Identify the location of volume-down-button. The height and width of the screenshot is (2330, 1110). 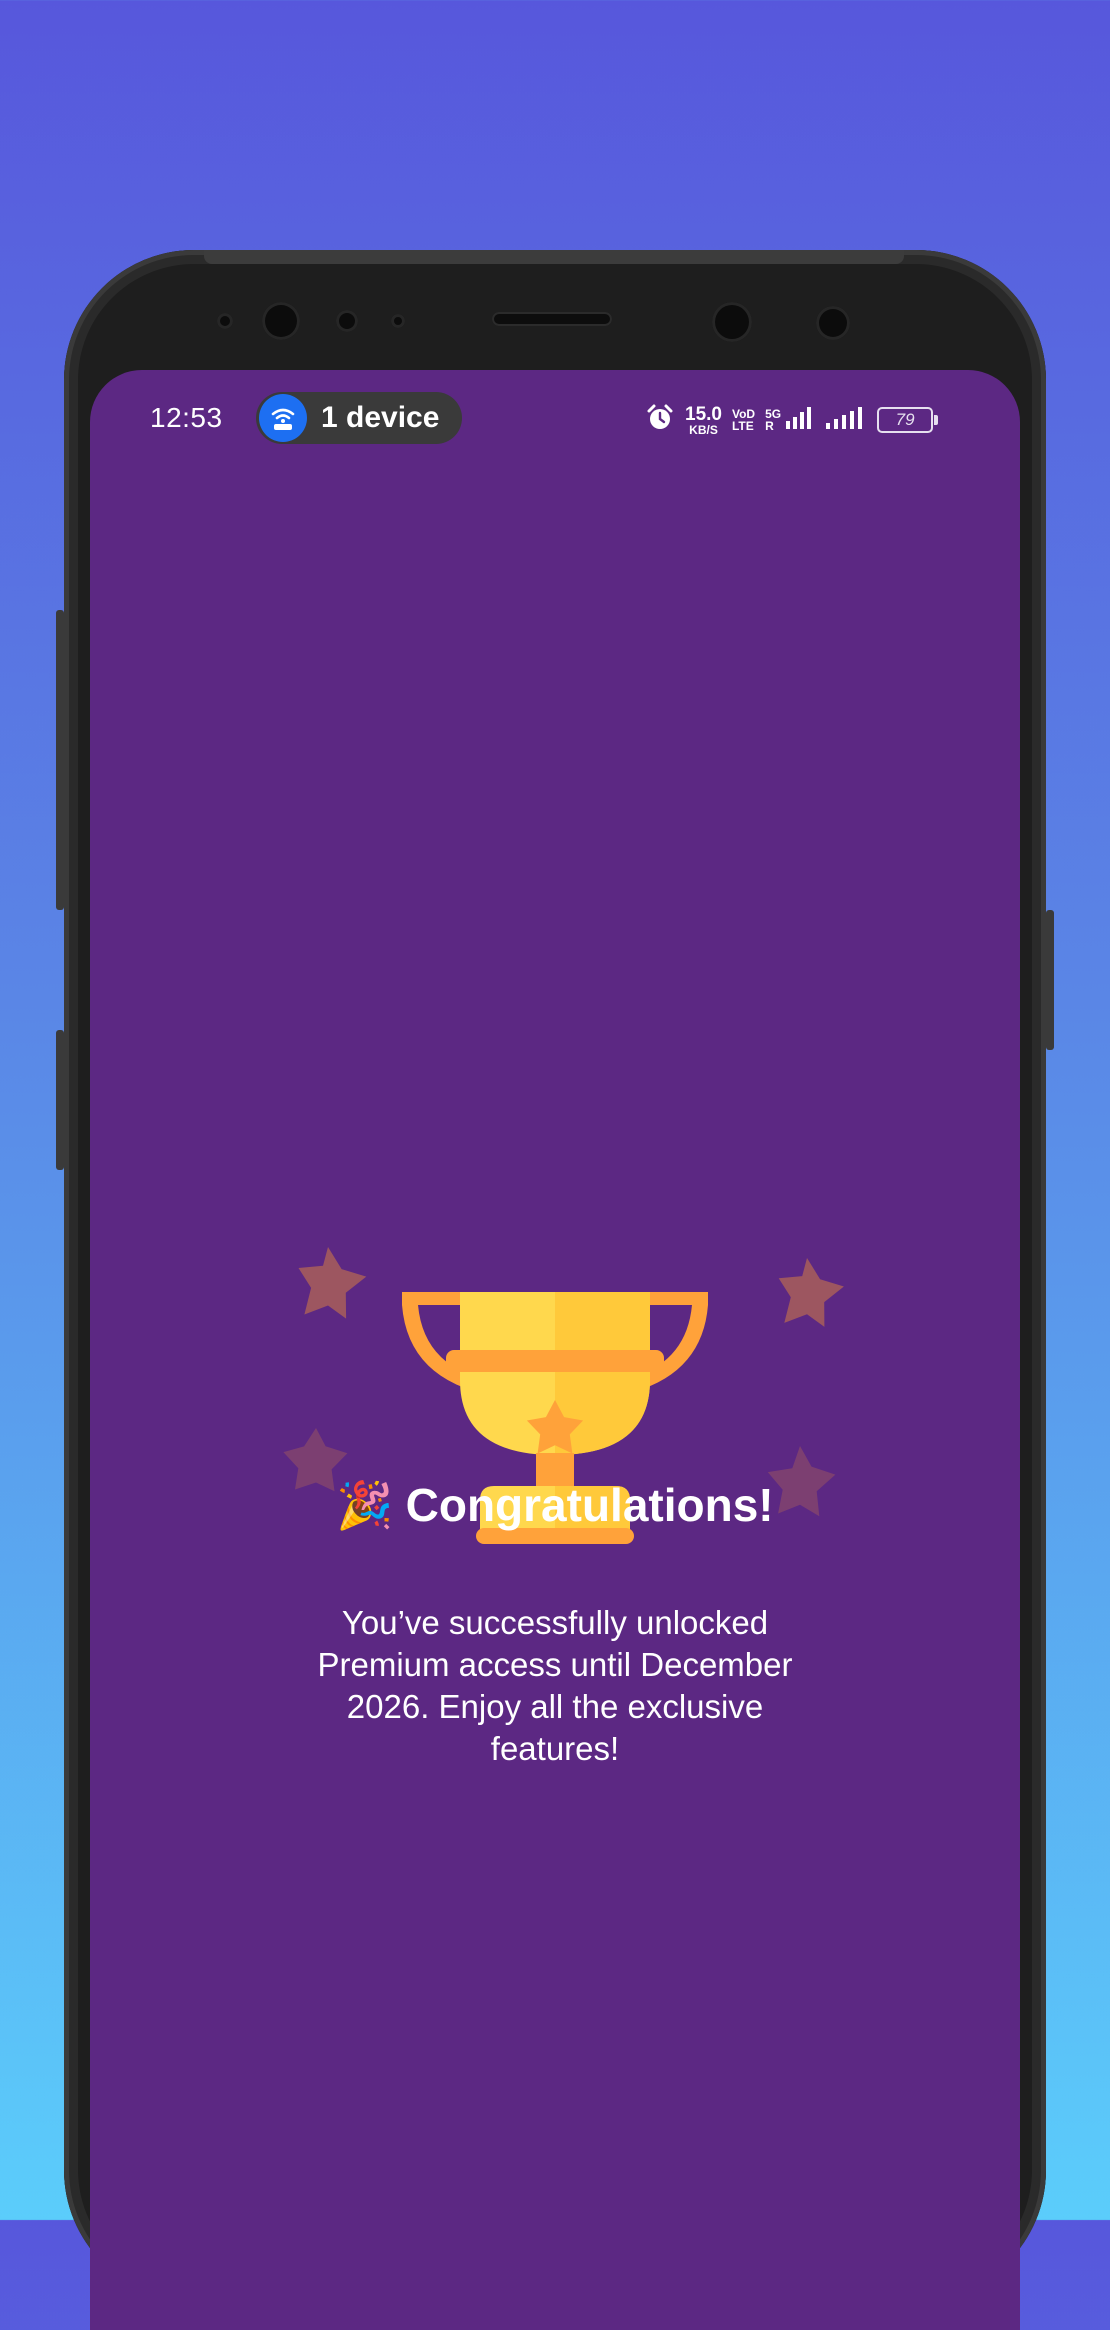
(60, 1100).